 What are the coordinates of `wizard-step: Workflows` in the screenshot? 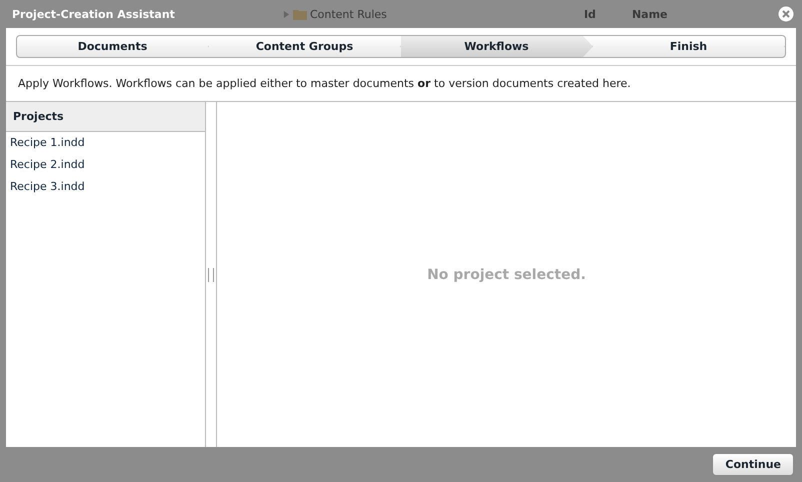 It's located at (497, 46).